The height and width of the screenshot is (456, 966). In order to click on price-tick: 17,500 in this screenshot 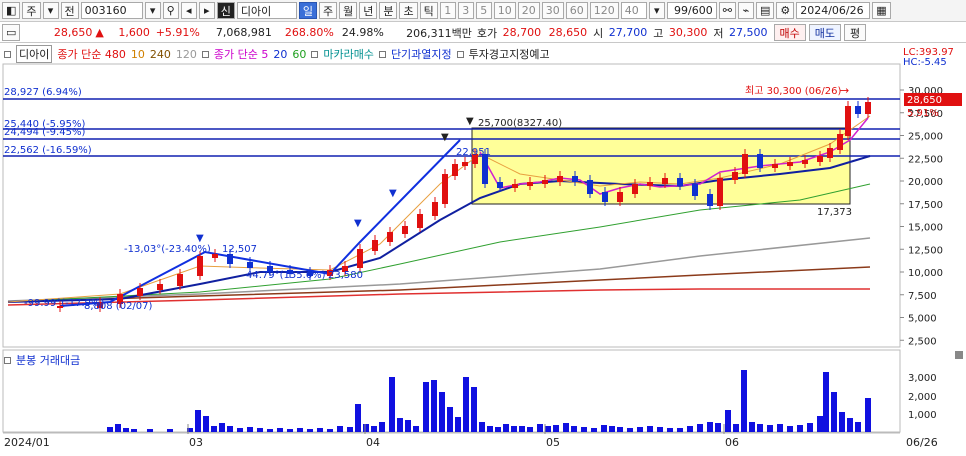, I will do `click(925, 205)`.